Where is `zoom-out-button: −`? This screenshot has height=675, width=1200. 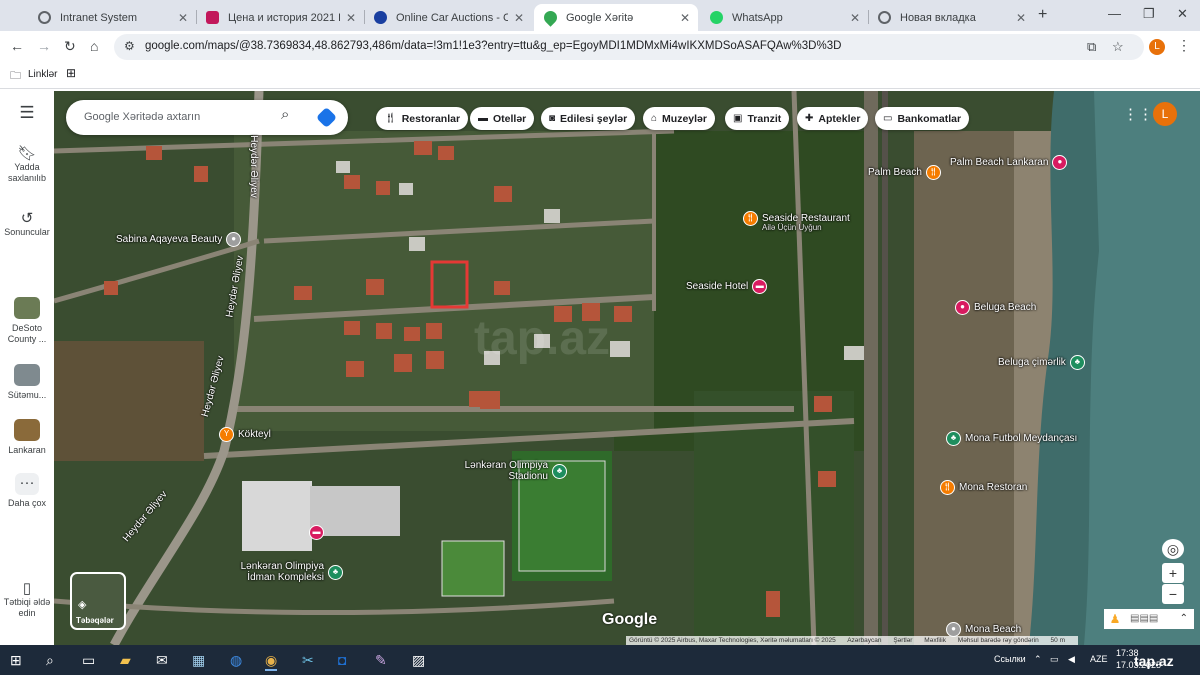 zoom-out-button: − is located at coordinates (1173, 594).